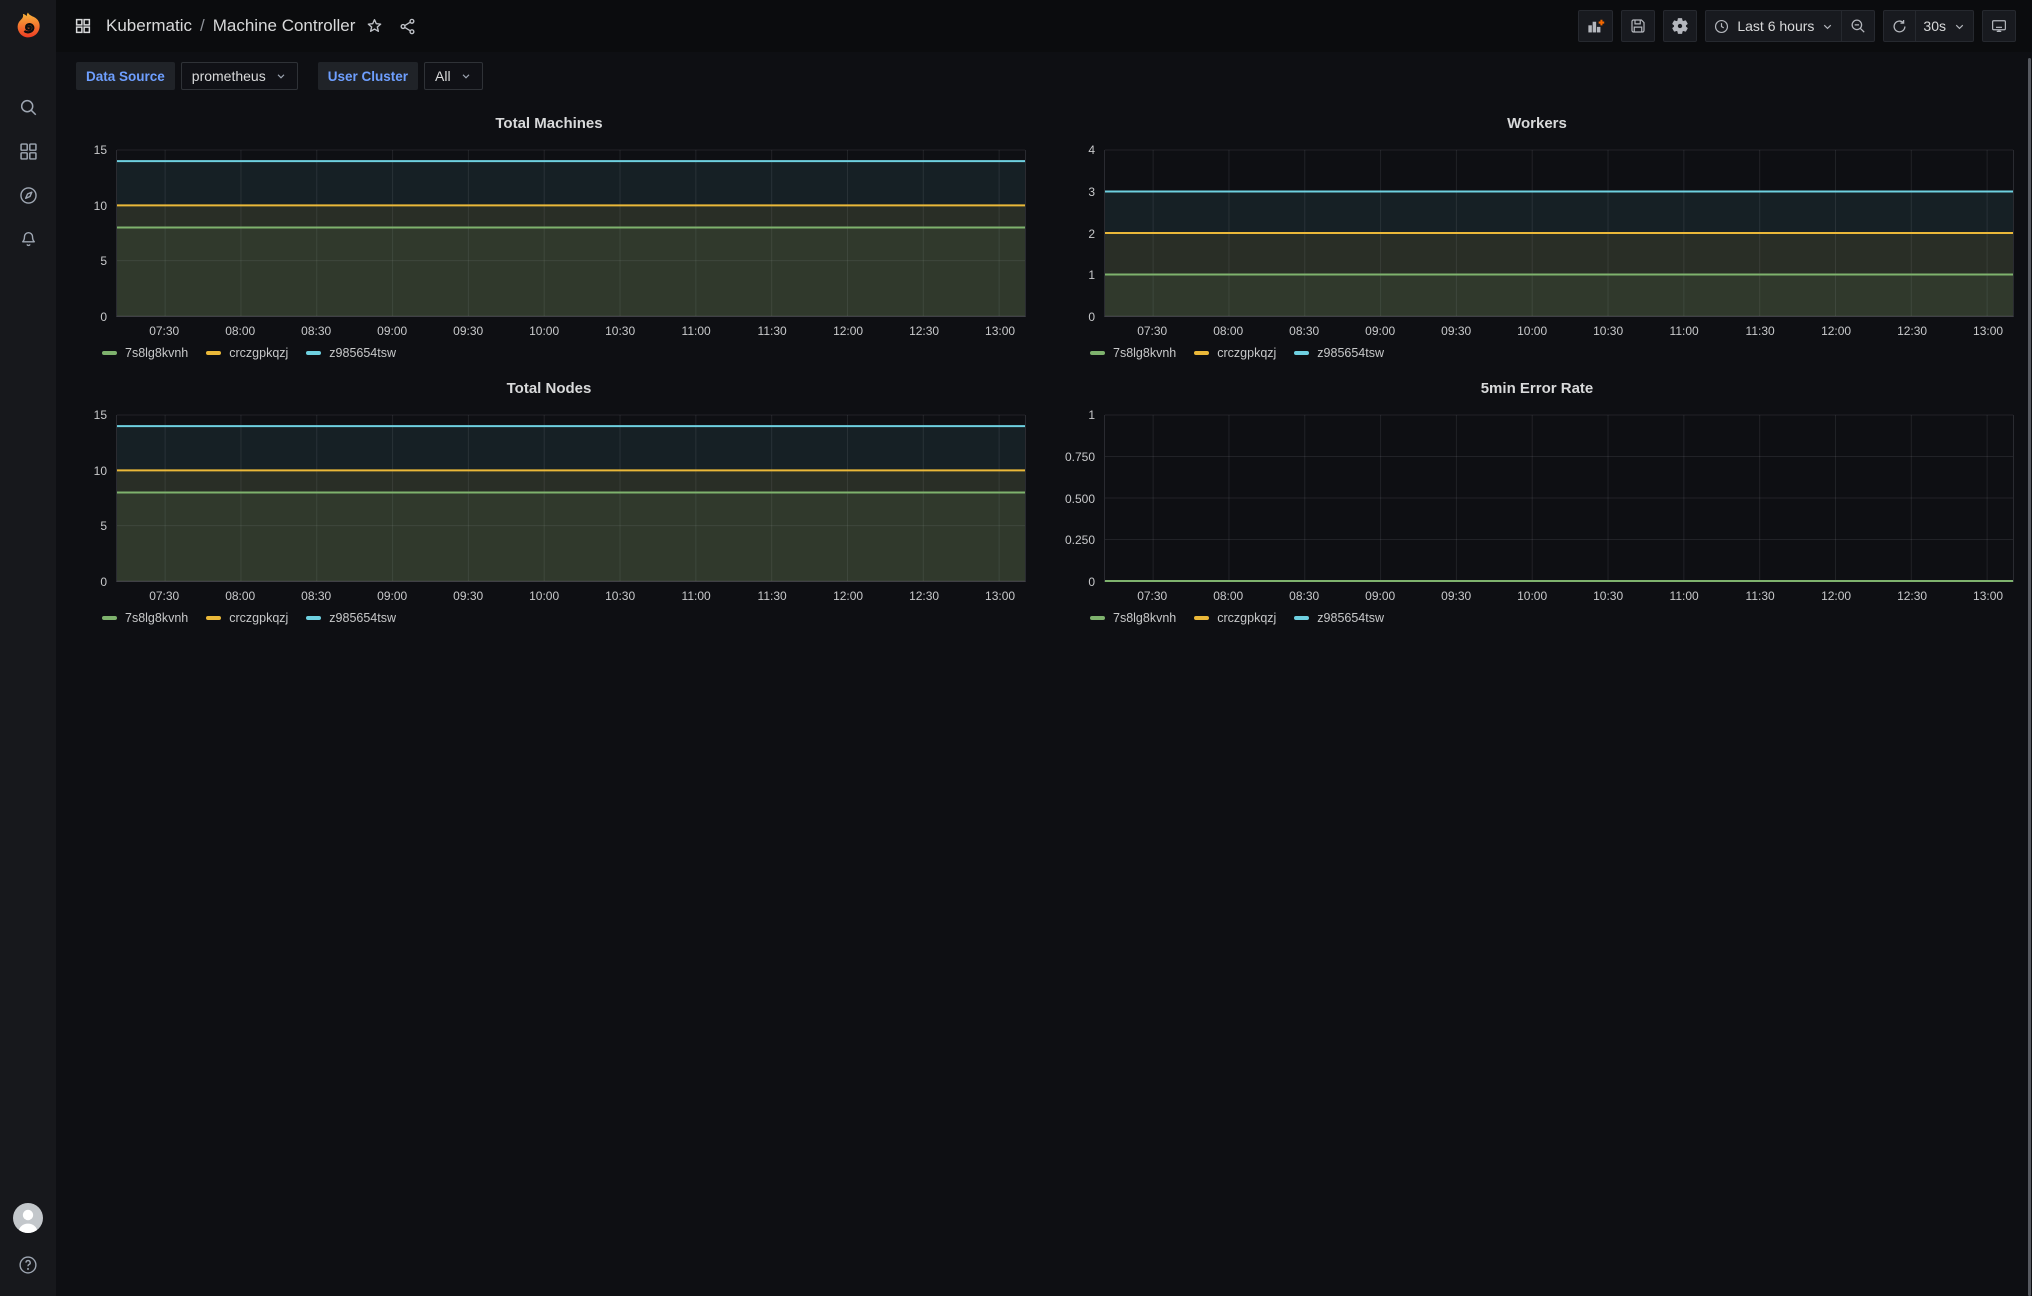 Image resolution: width=2032 pixels, height=1296 pixels. I want to click on dashboard-settings-button, so click(1680, 26).